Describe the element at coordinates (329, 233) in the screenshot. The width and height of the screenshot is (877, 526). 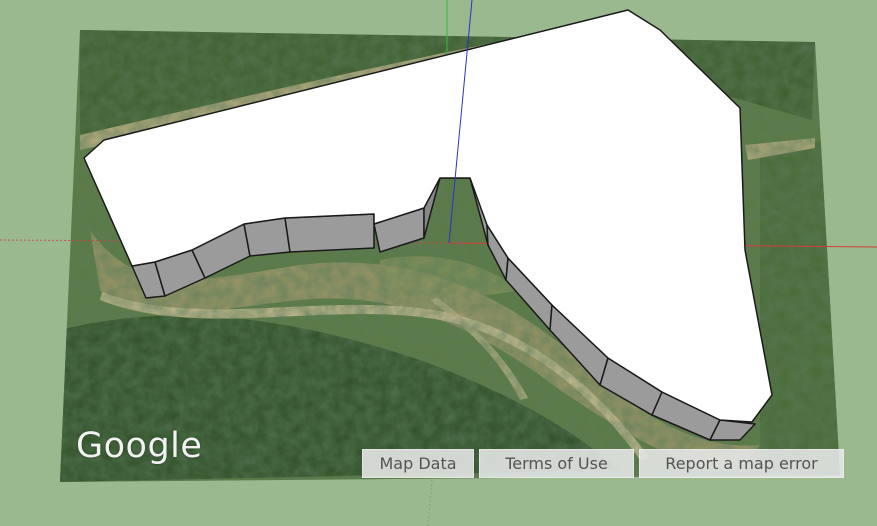
I see `wall-face` at that location.